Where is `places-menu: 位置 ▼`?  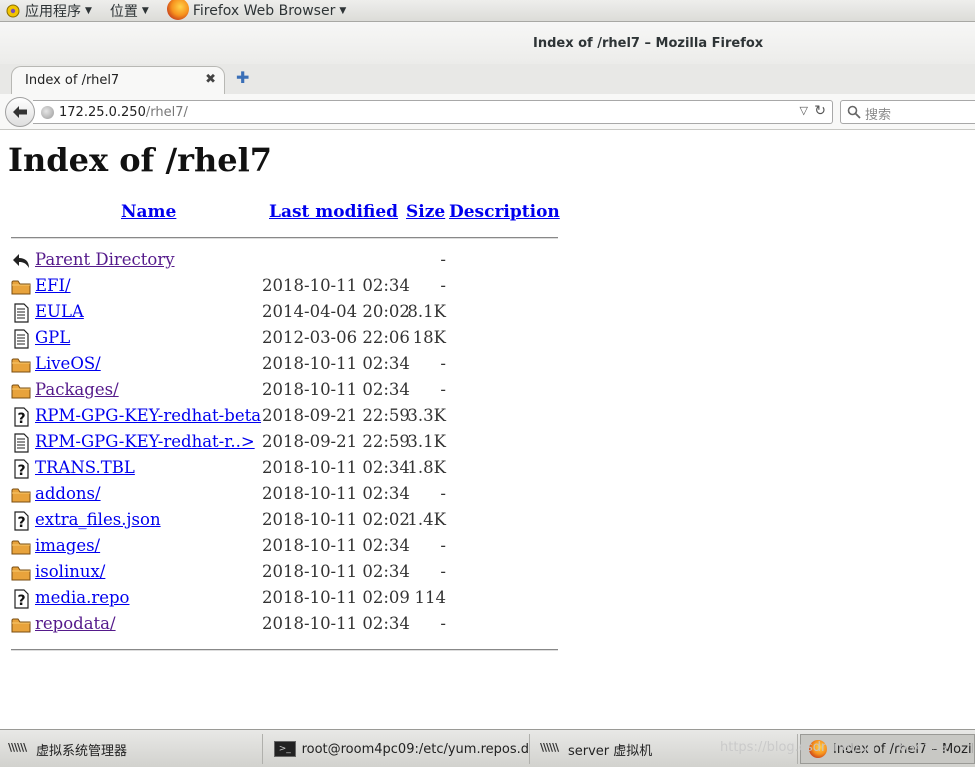 places-menu: 位置 ▼ is located at coordinates (129, 11).